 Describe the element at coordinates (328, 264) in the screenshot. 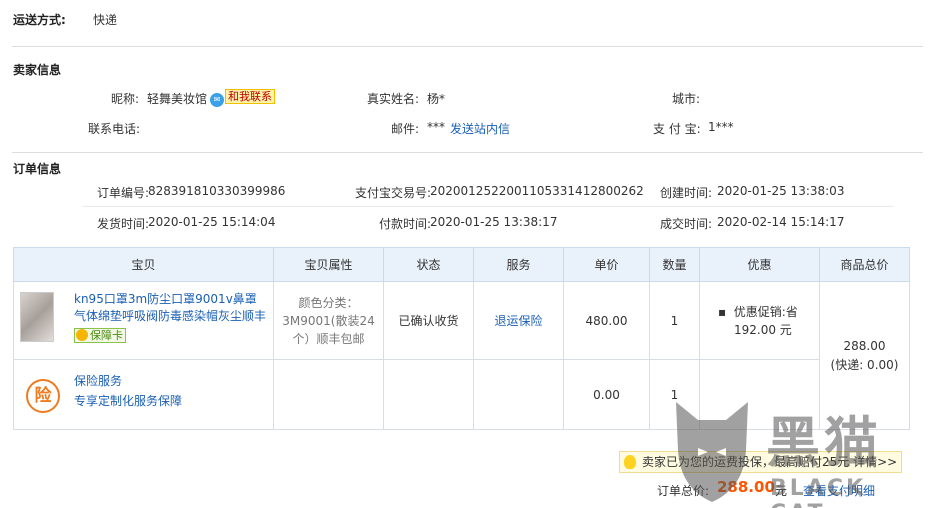

I see `col-header-attr: 宝贝属性` at that location.